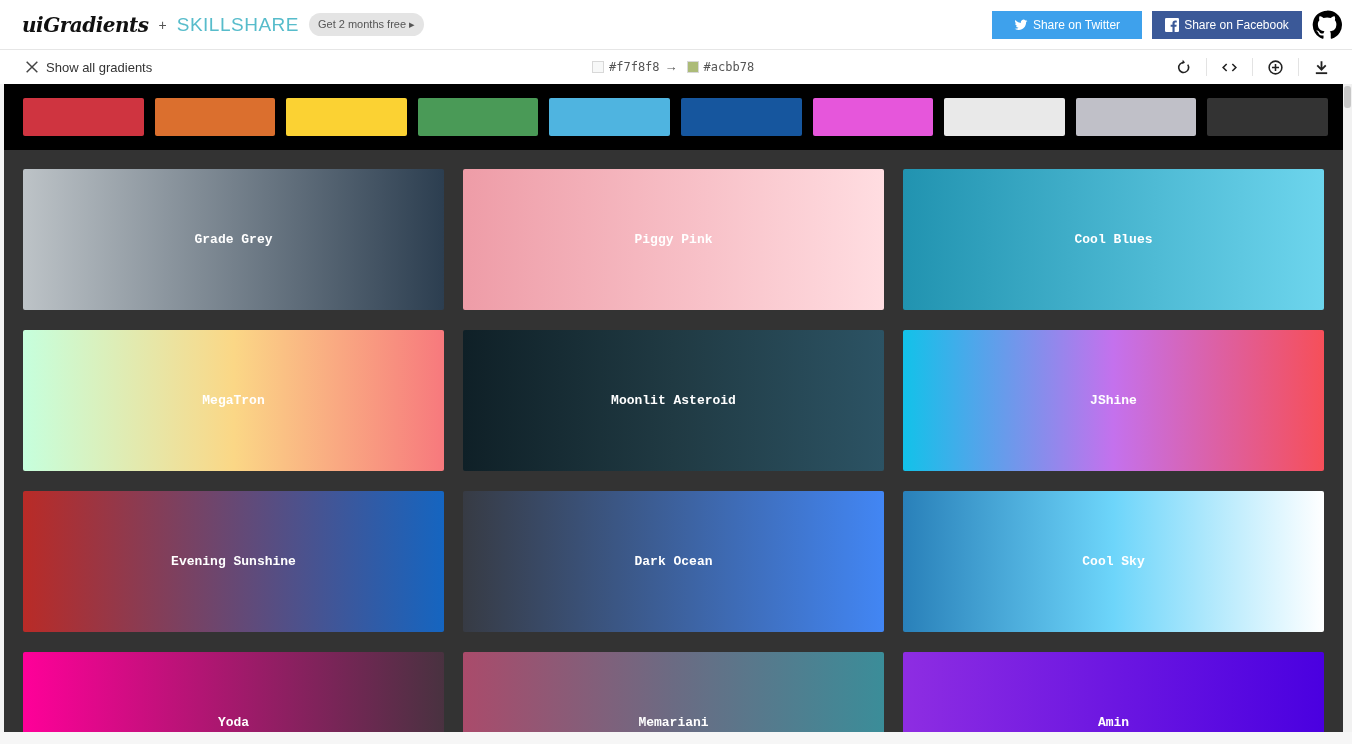 The width and height of the screenshot is (1352, 744). I want to click on gradient-name: Moonlit Asteroid, so click(673, 400).